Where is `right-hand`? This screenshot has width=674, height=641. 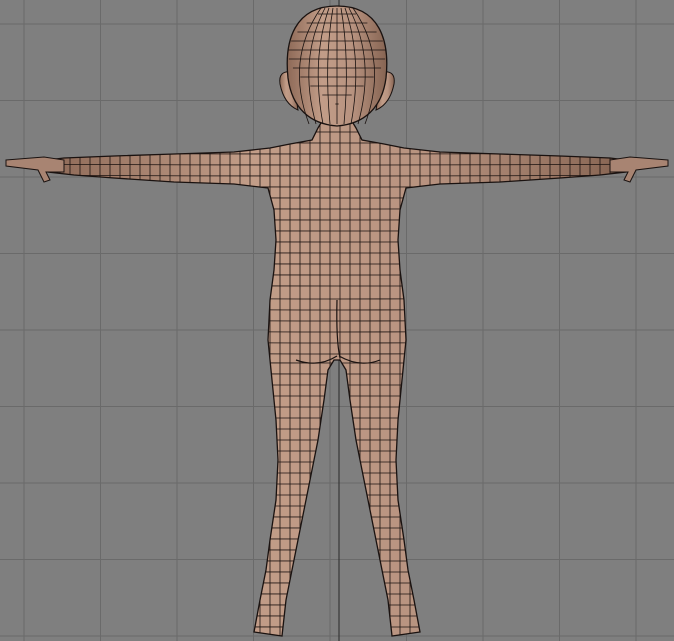 right-hand is located at coordinates (639, 169).